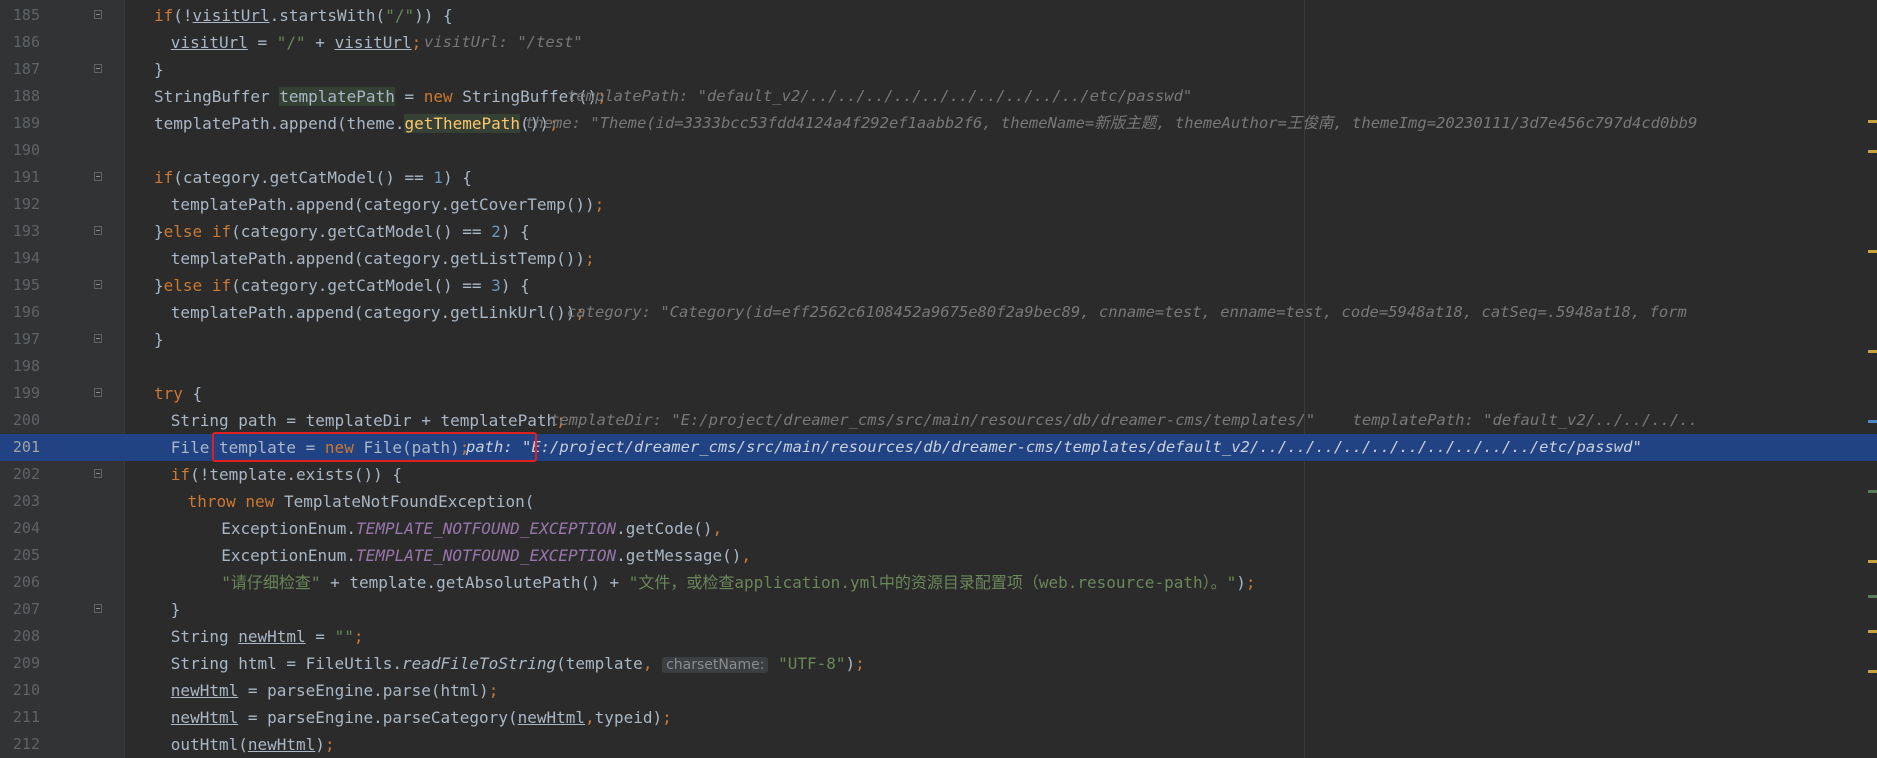  What do you see at coordinates (938, 690) in the screenshot?
I see `code-line: 210 newHtml = parseEngine.parse(html);` at bounding box center [938, 690].